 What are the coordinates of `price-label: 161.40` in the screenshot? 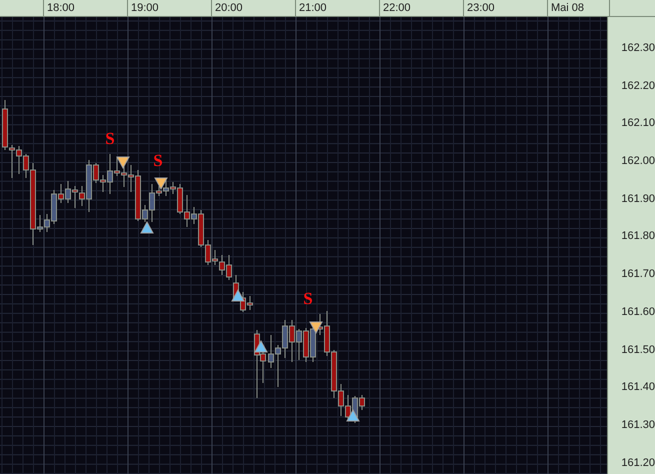 It's located at (638, 387).